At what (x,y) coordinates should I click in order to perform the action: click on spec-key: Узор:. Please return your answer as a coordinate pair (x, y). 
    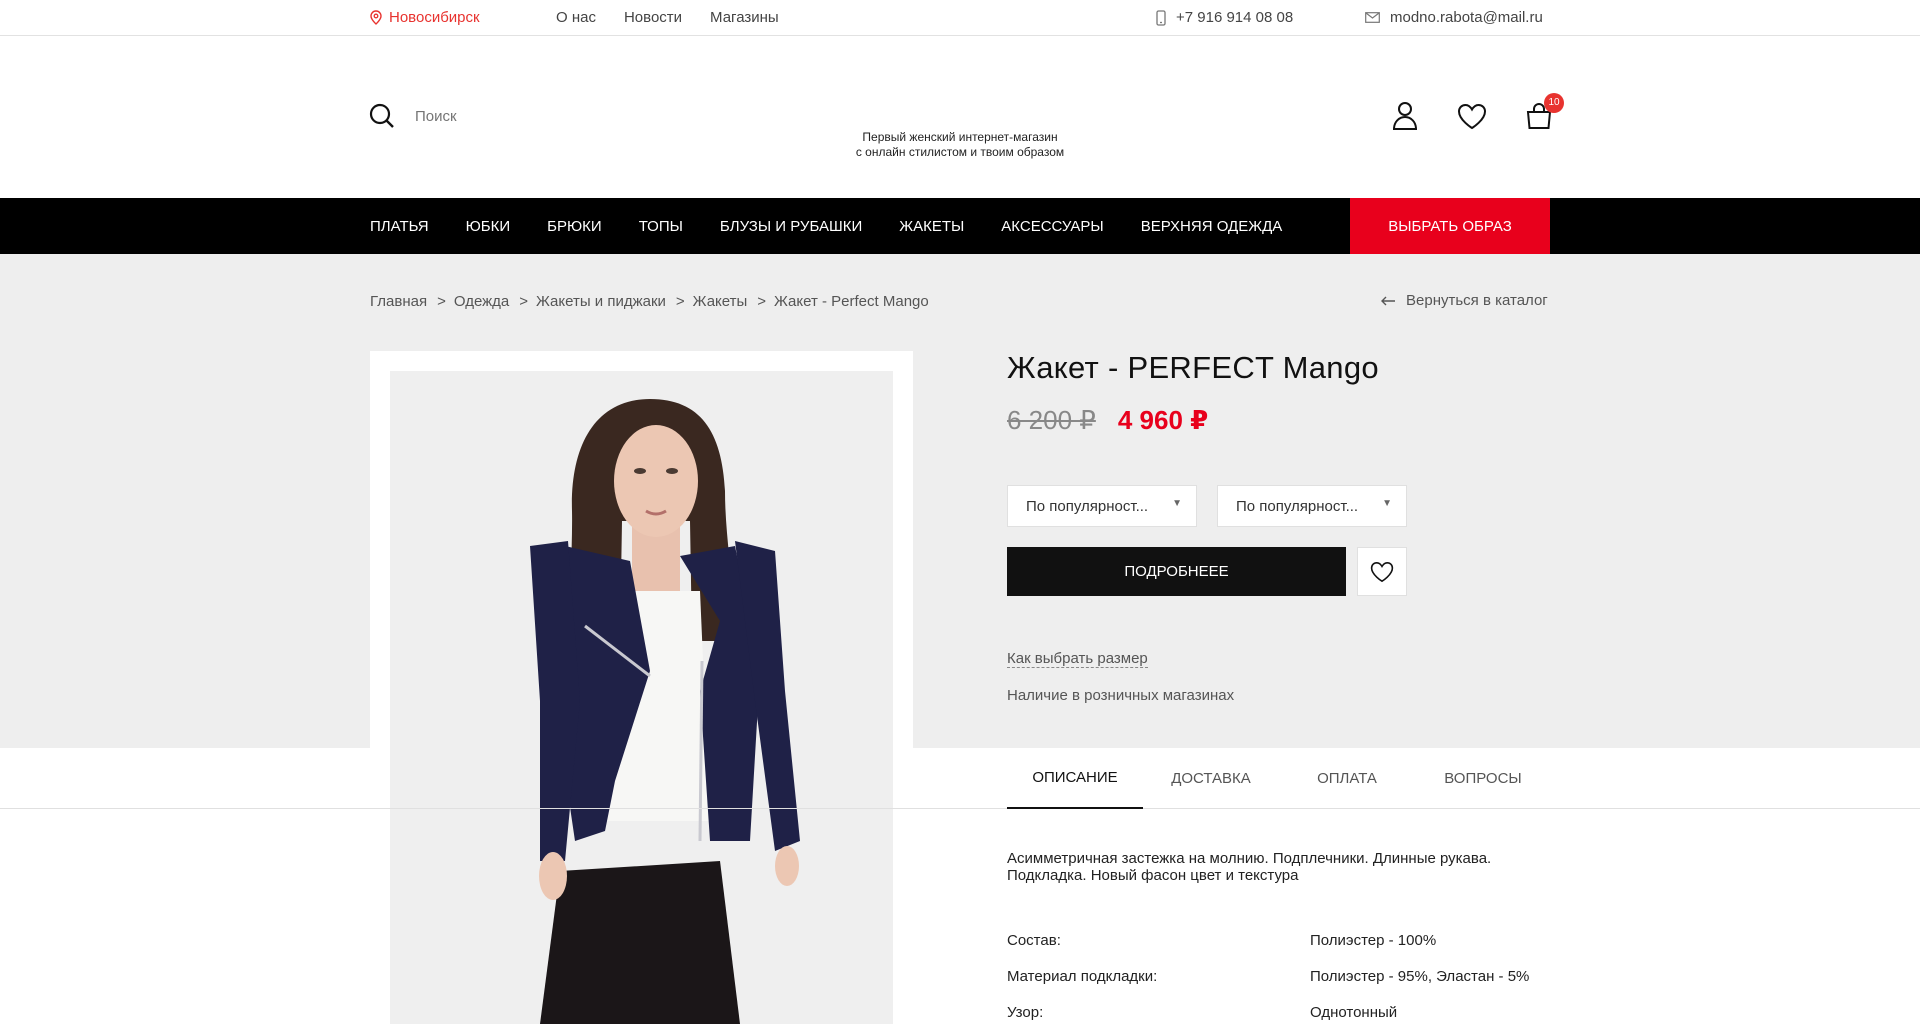
    Looking at the image, I should click on (1025, 1012).